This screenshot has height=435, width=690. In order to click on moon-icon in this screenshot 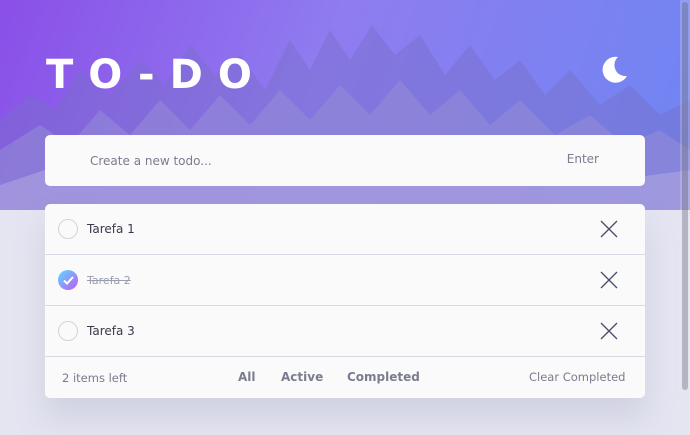, I will do `click(614, 69)`.